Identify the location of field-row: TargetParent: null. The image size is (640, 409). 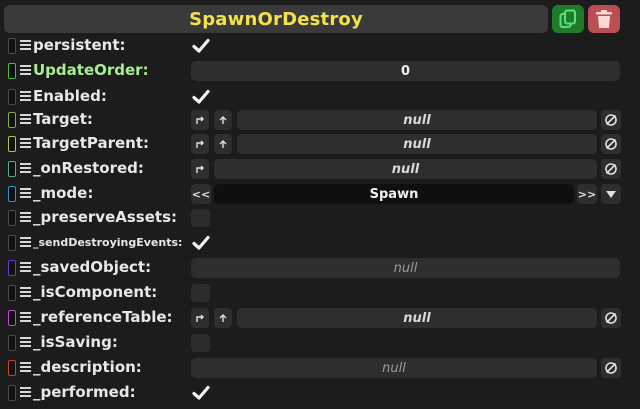
(320, 144).